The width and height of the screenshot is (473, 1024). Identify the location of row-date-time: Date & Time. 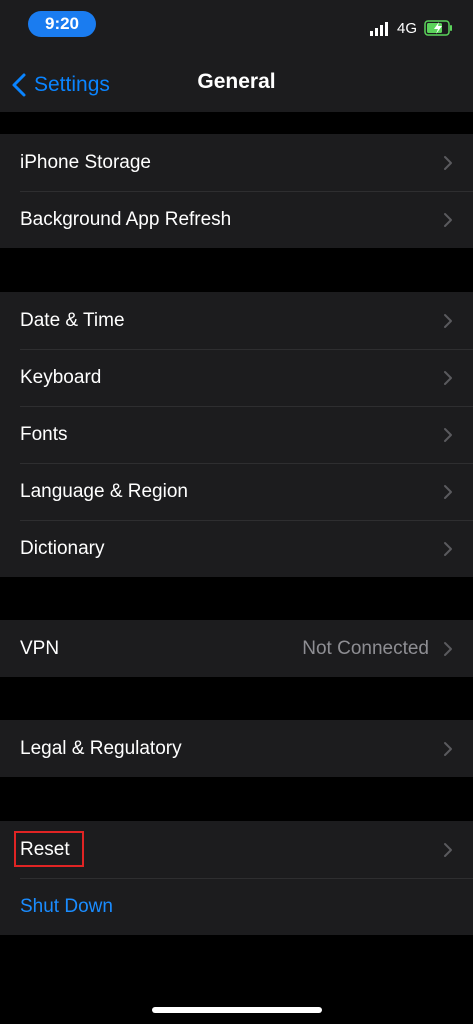
(236, 320).